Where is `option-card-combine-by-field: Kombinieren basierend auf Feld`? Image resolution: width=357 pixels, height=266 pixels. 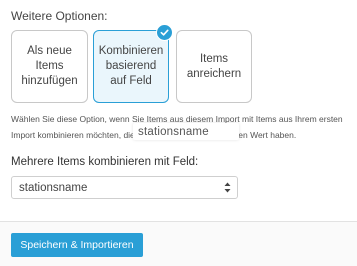
option-card-combine-by-field: Kombinieren basierend auf Feld is located at coordinates (133, 63).